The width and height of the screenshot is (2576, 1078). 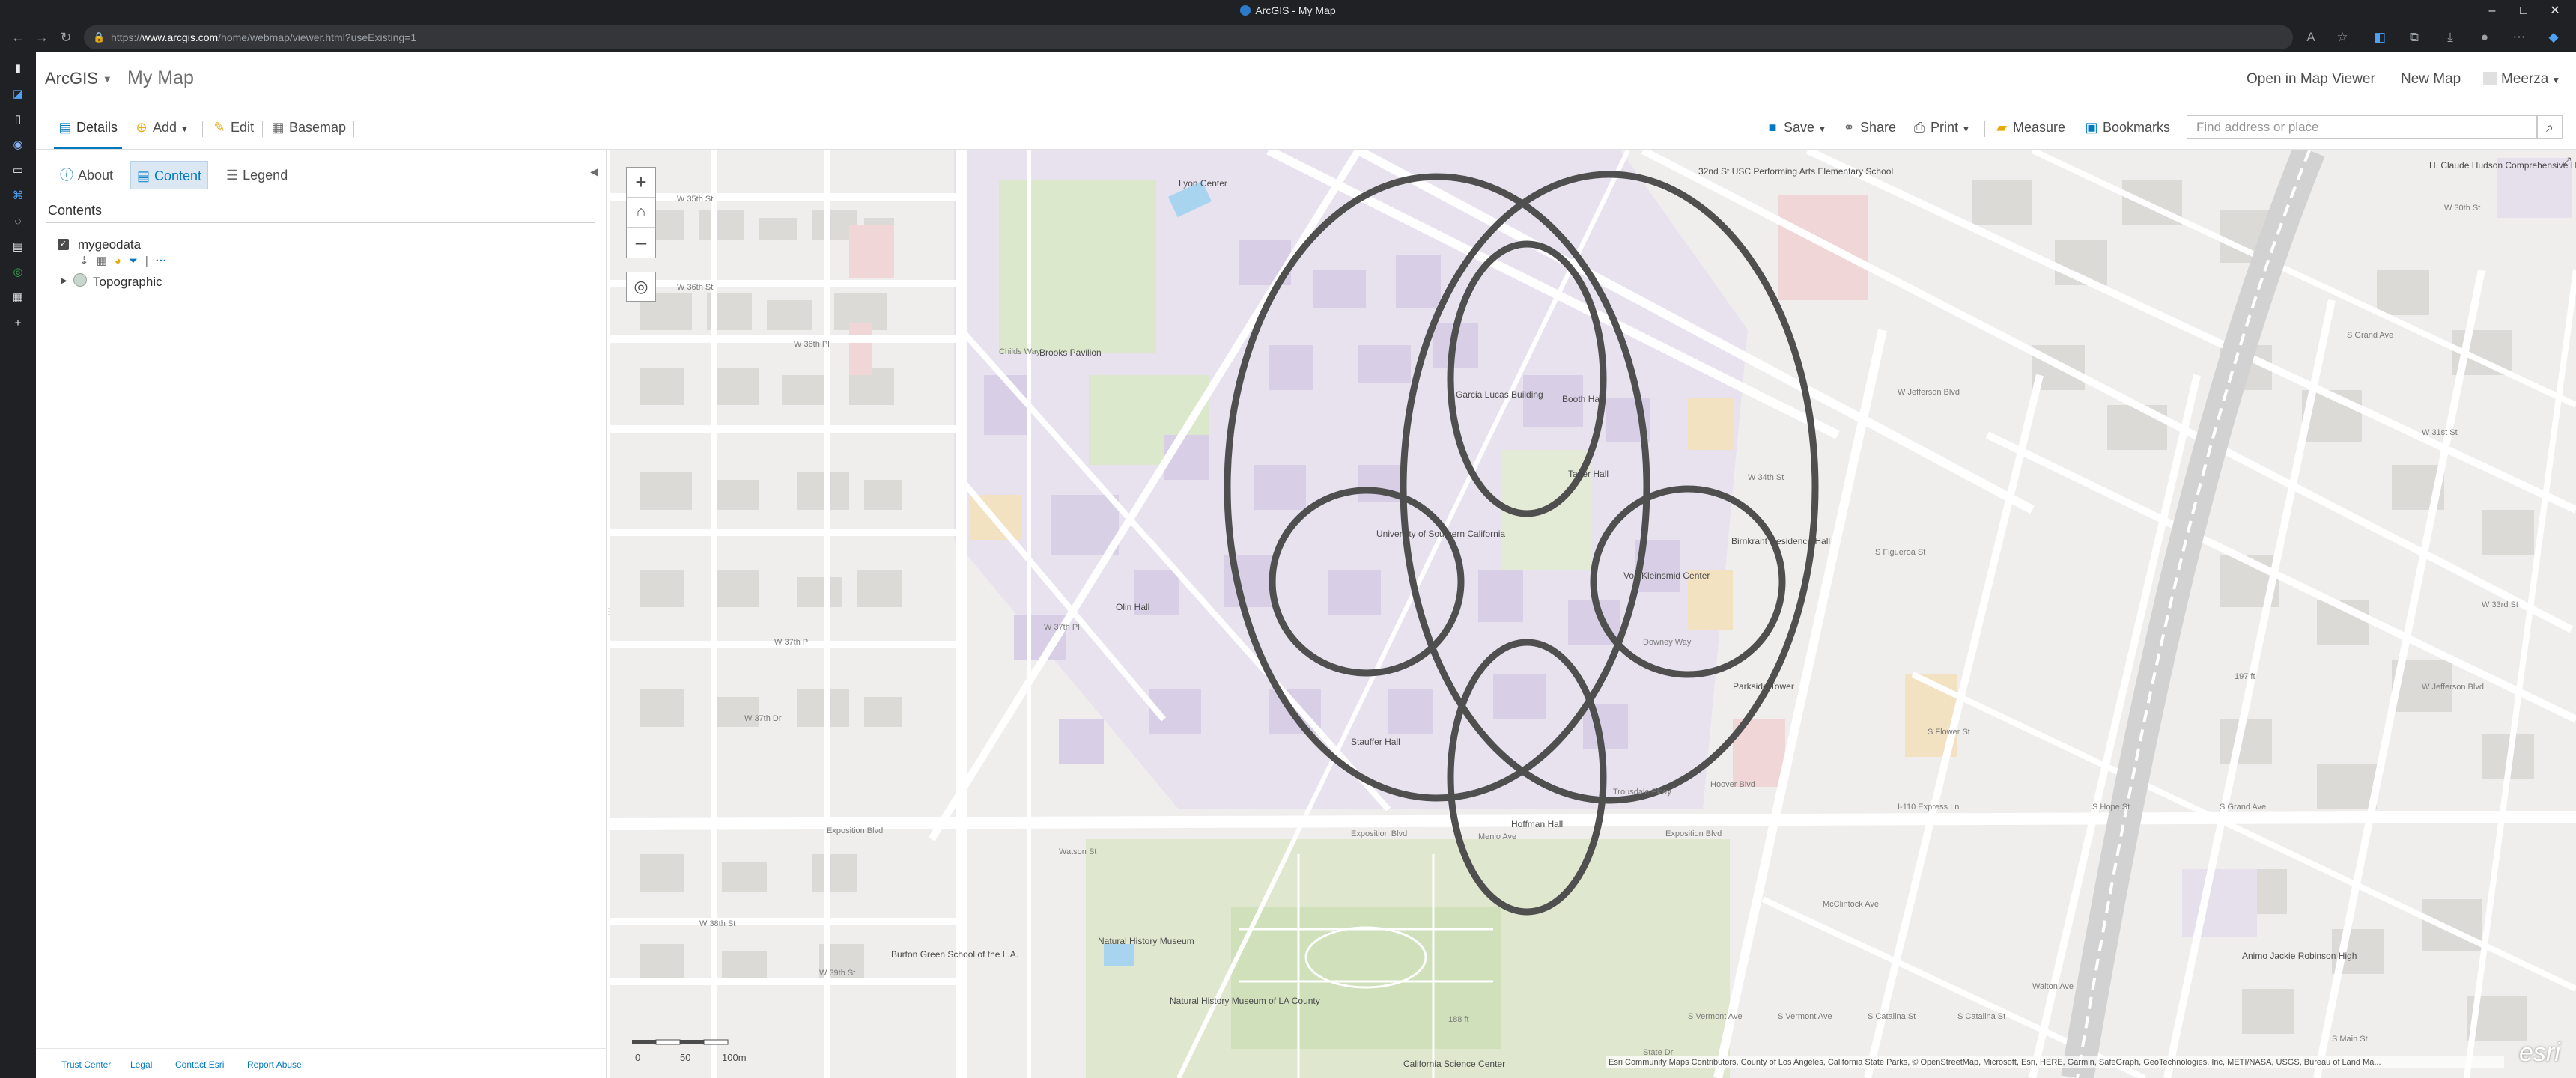 I want to click on downloads-icon: ⤓, so click(x=2450, y=37).